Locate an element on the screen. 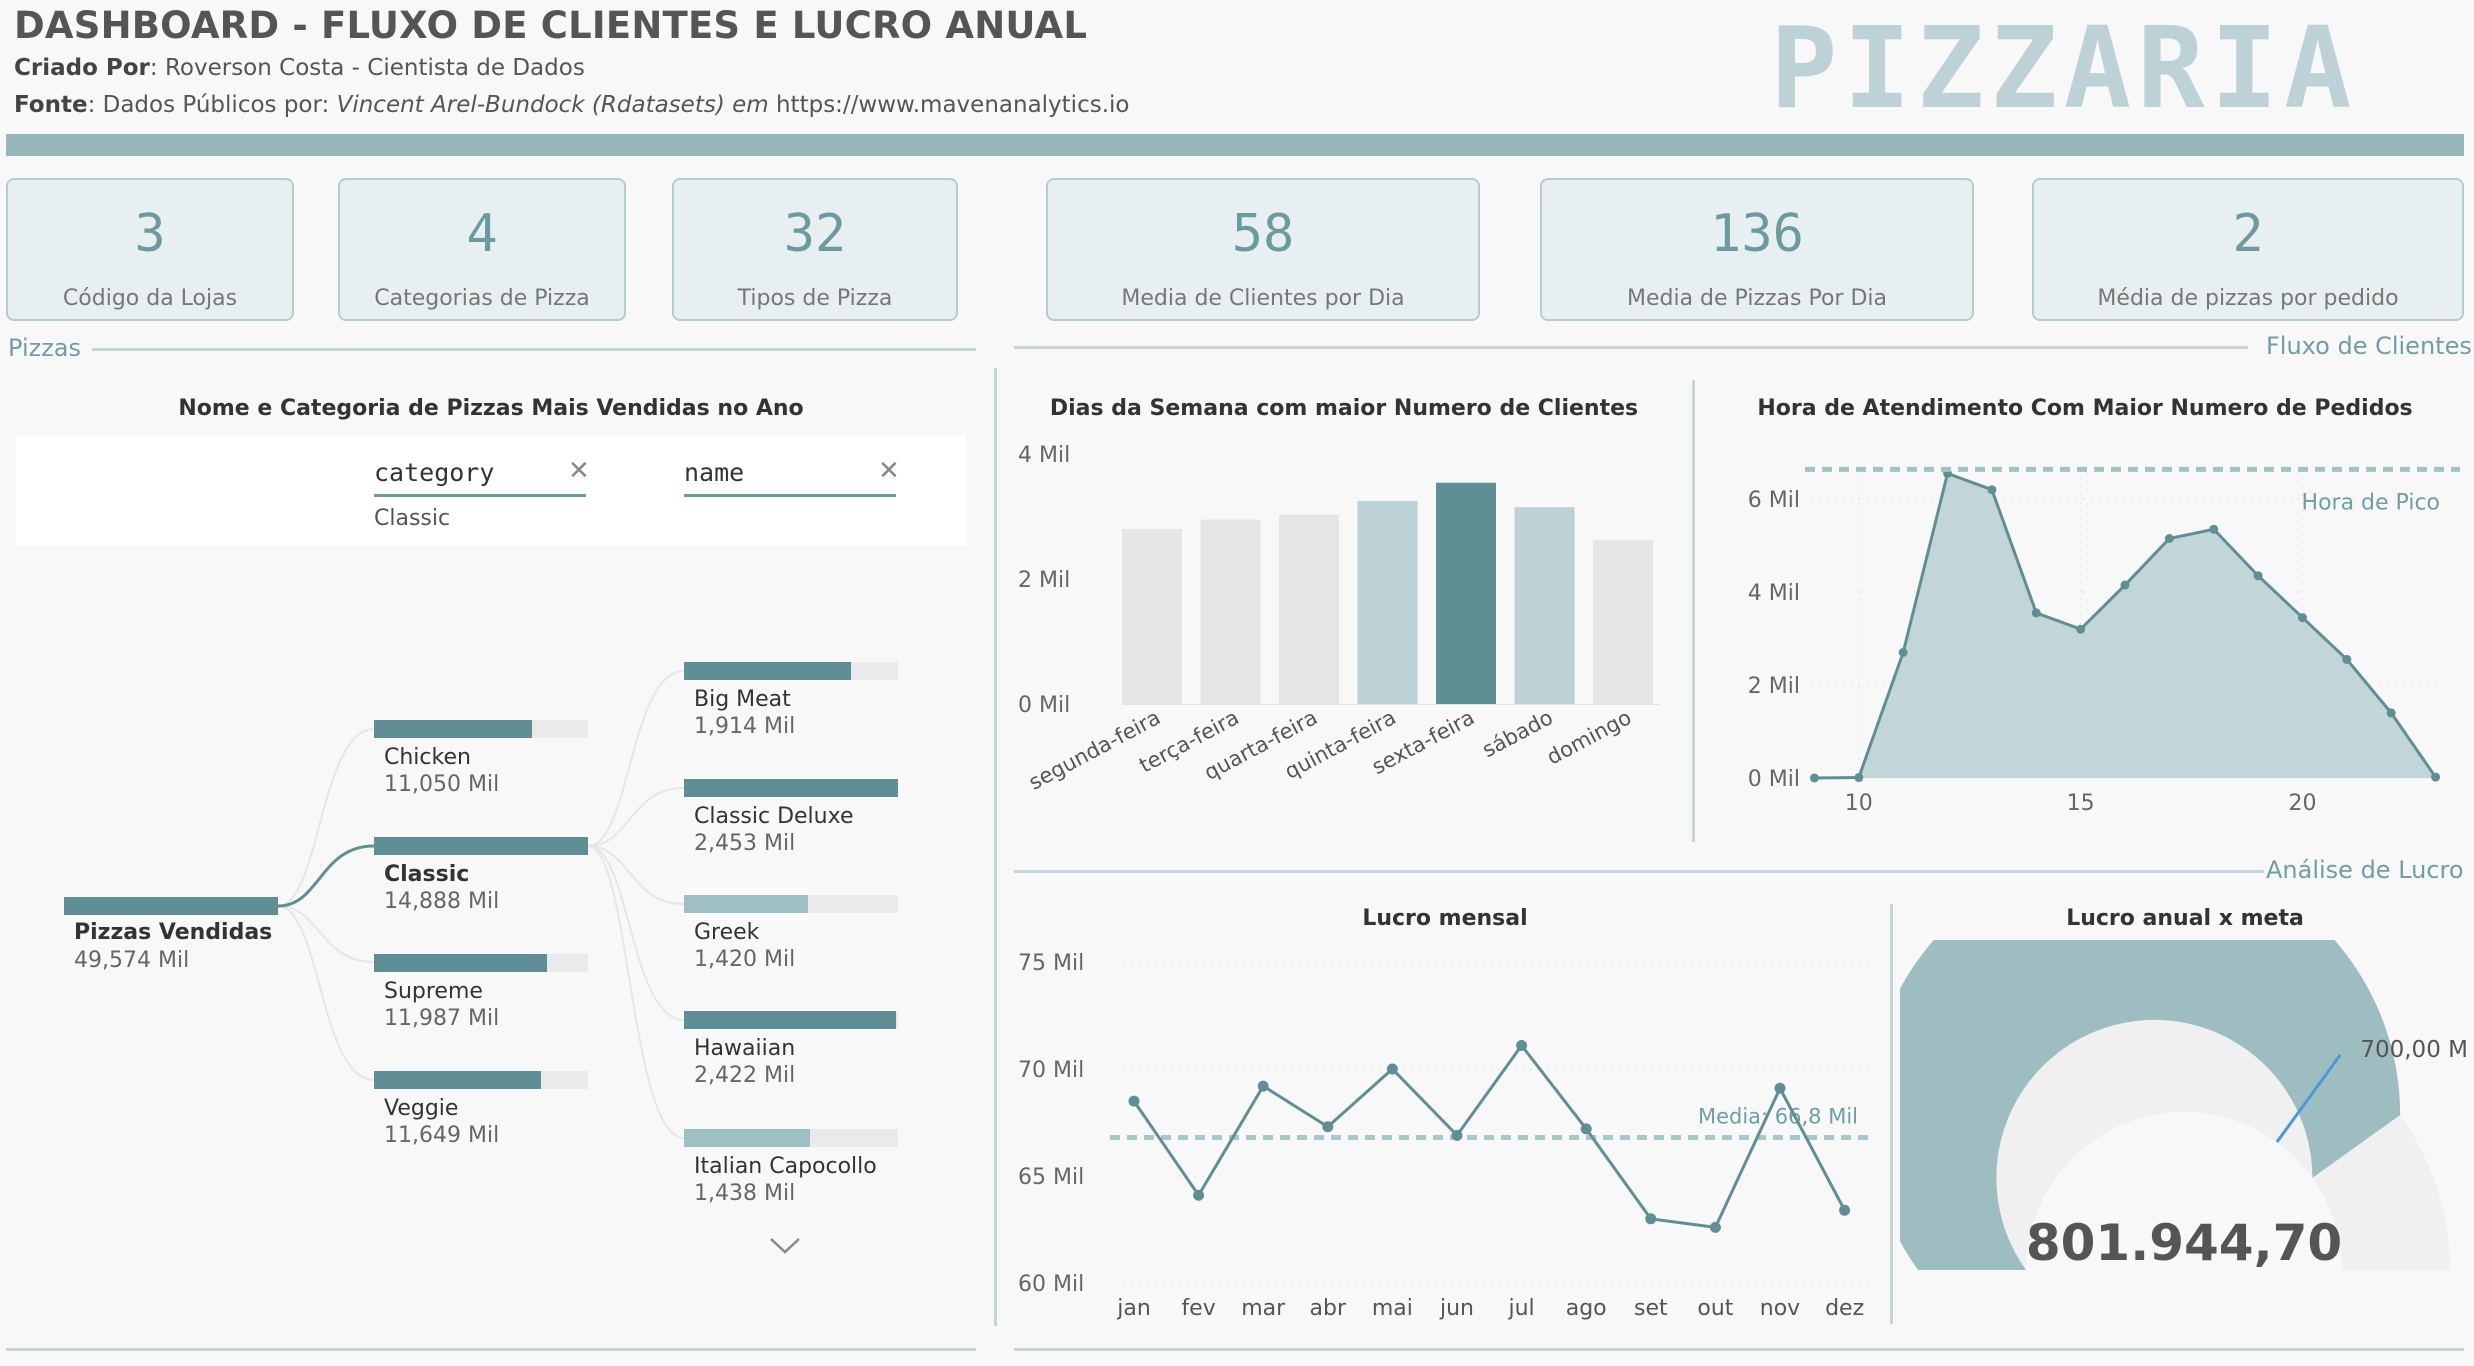  y-tick-label: 60 Mil is located at coordinates (1051, 1284).